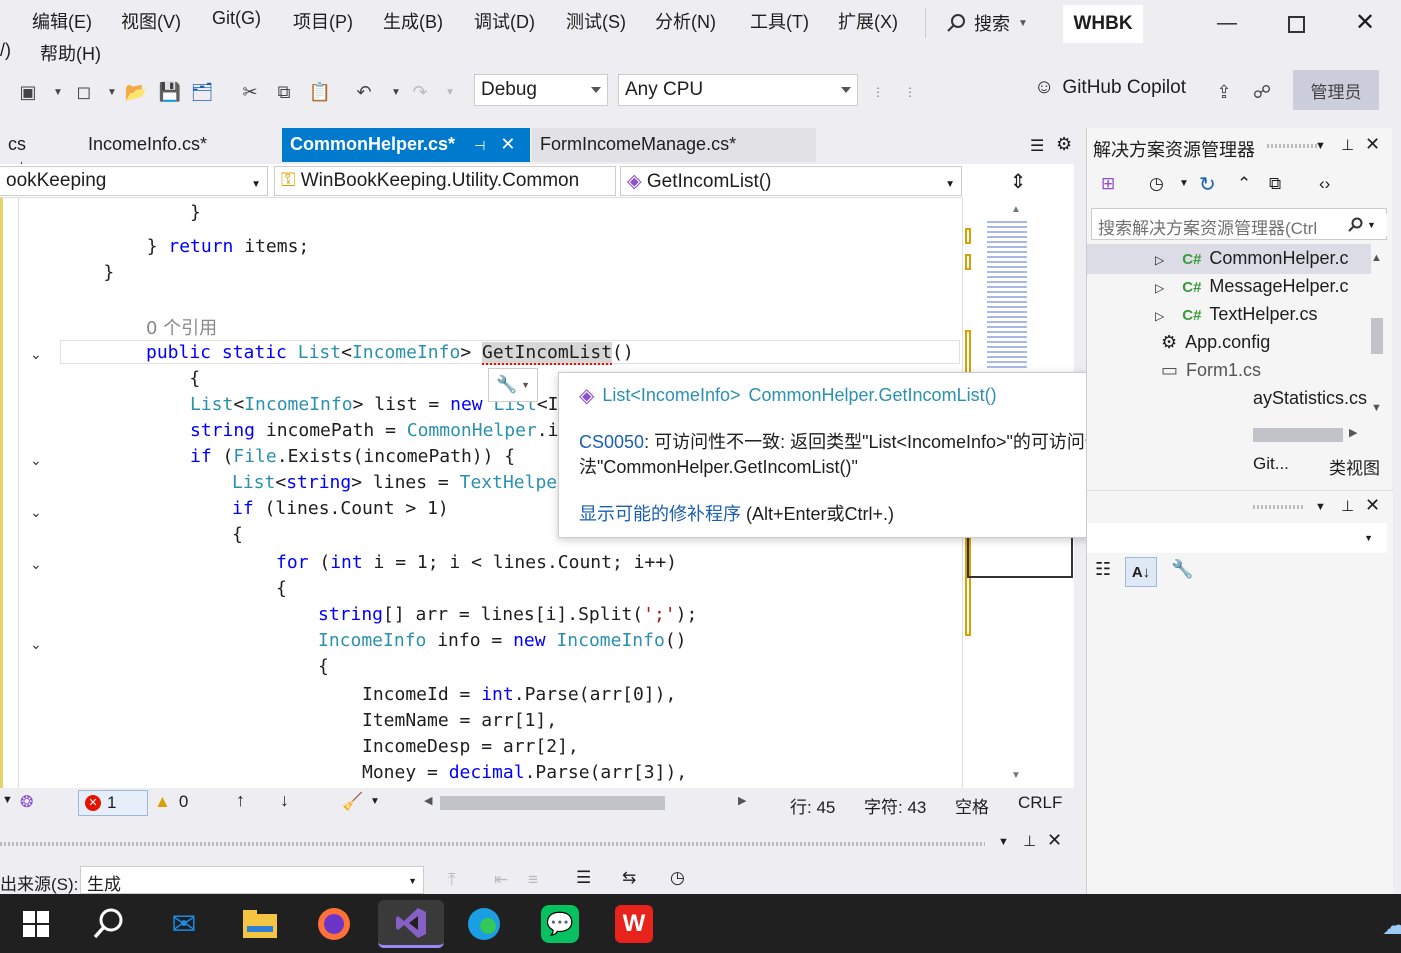 The height and width of the screenshot is (953, 1401). What do you see at coordinates (1040, 803) in the screenshot?
I see `line-ending-indicator: CRLF` at bounding box center [1040, 803].